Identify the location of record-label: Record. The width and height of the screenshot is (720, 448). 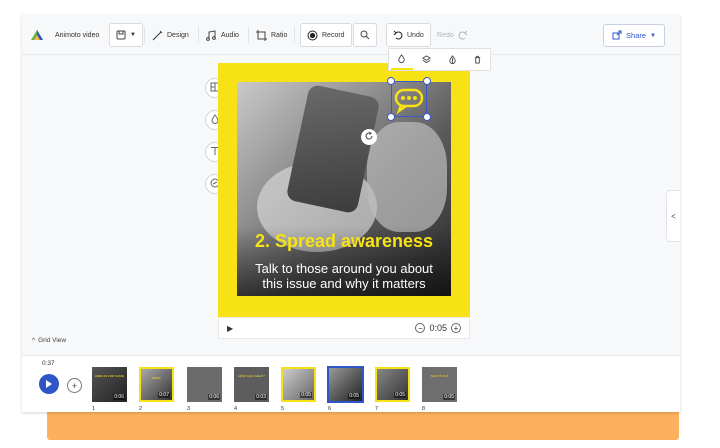
(333, 35).